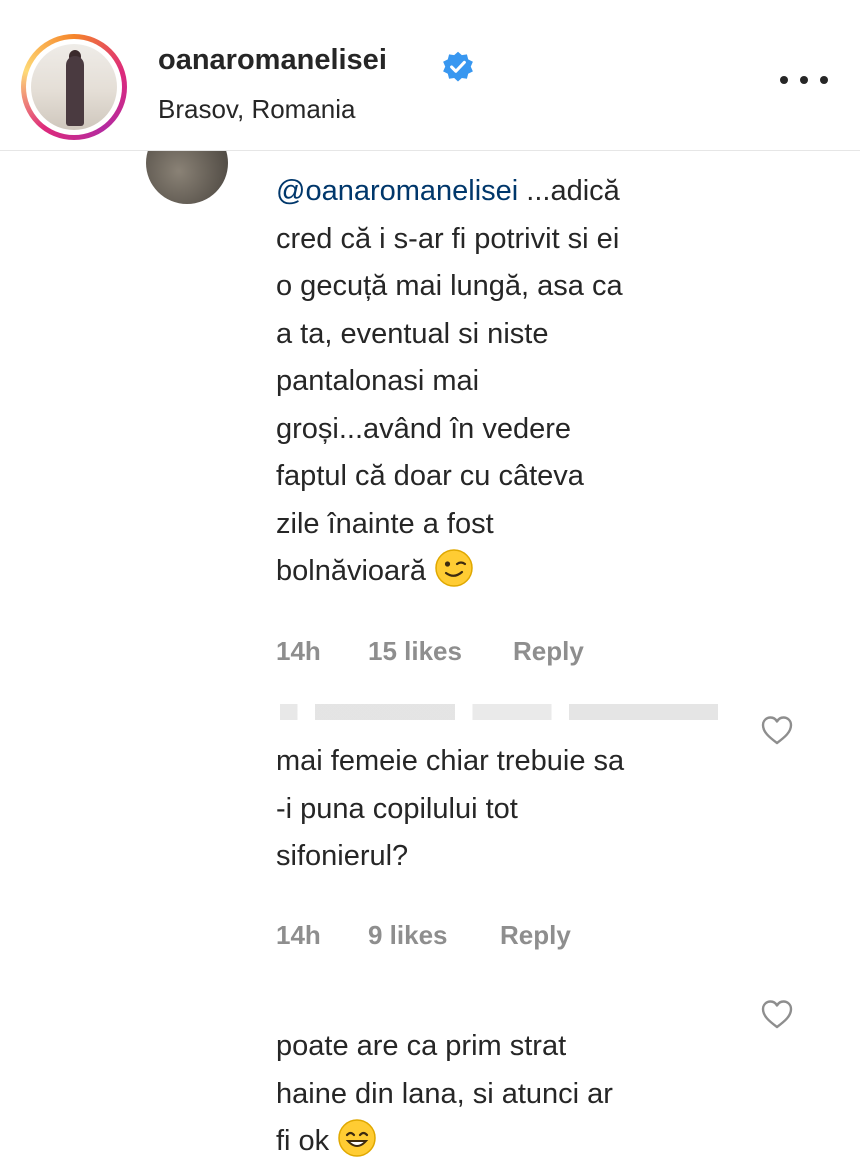  I want to click on comment-likes: 15 likes, so click(440, 651).